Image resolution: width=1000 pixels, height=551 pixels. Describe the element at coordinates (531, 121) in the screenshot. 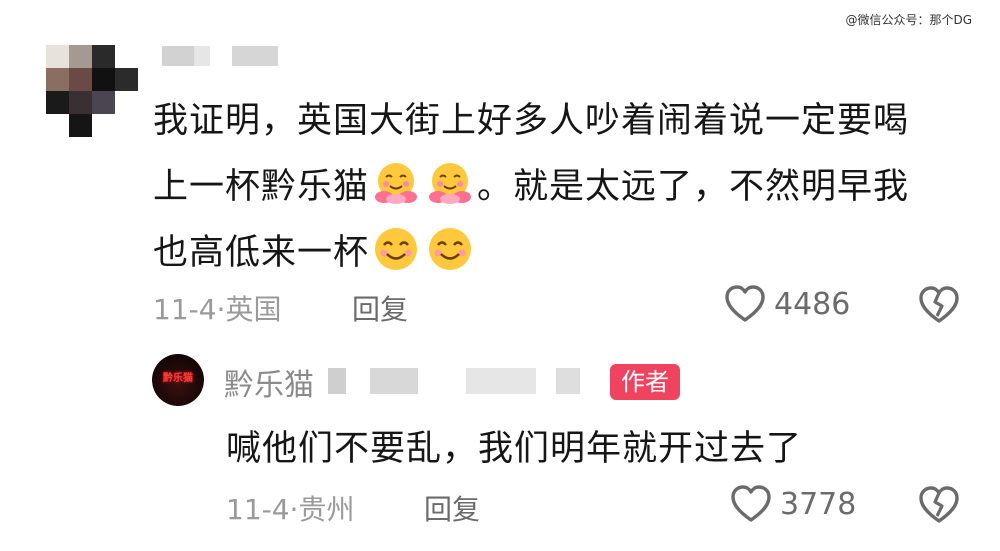

I see `comment-line: 我证明，英国大街上好多人吵着闹着说一定要喝` at that location.